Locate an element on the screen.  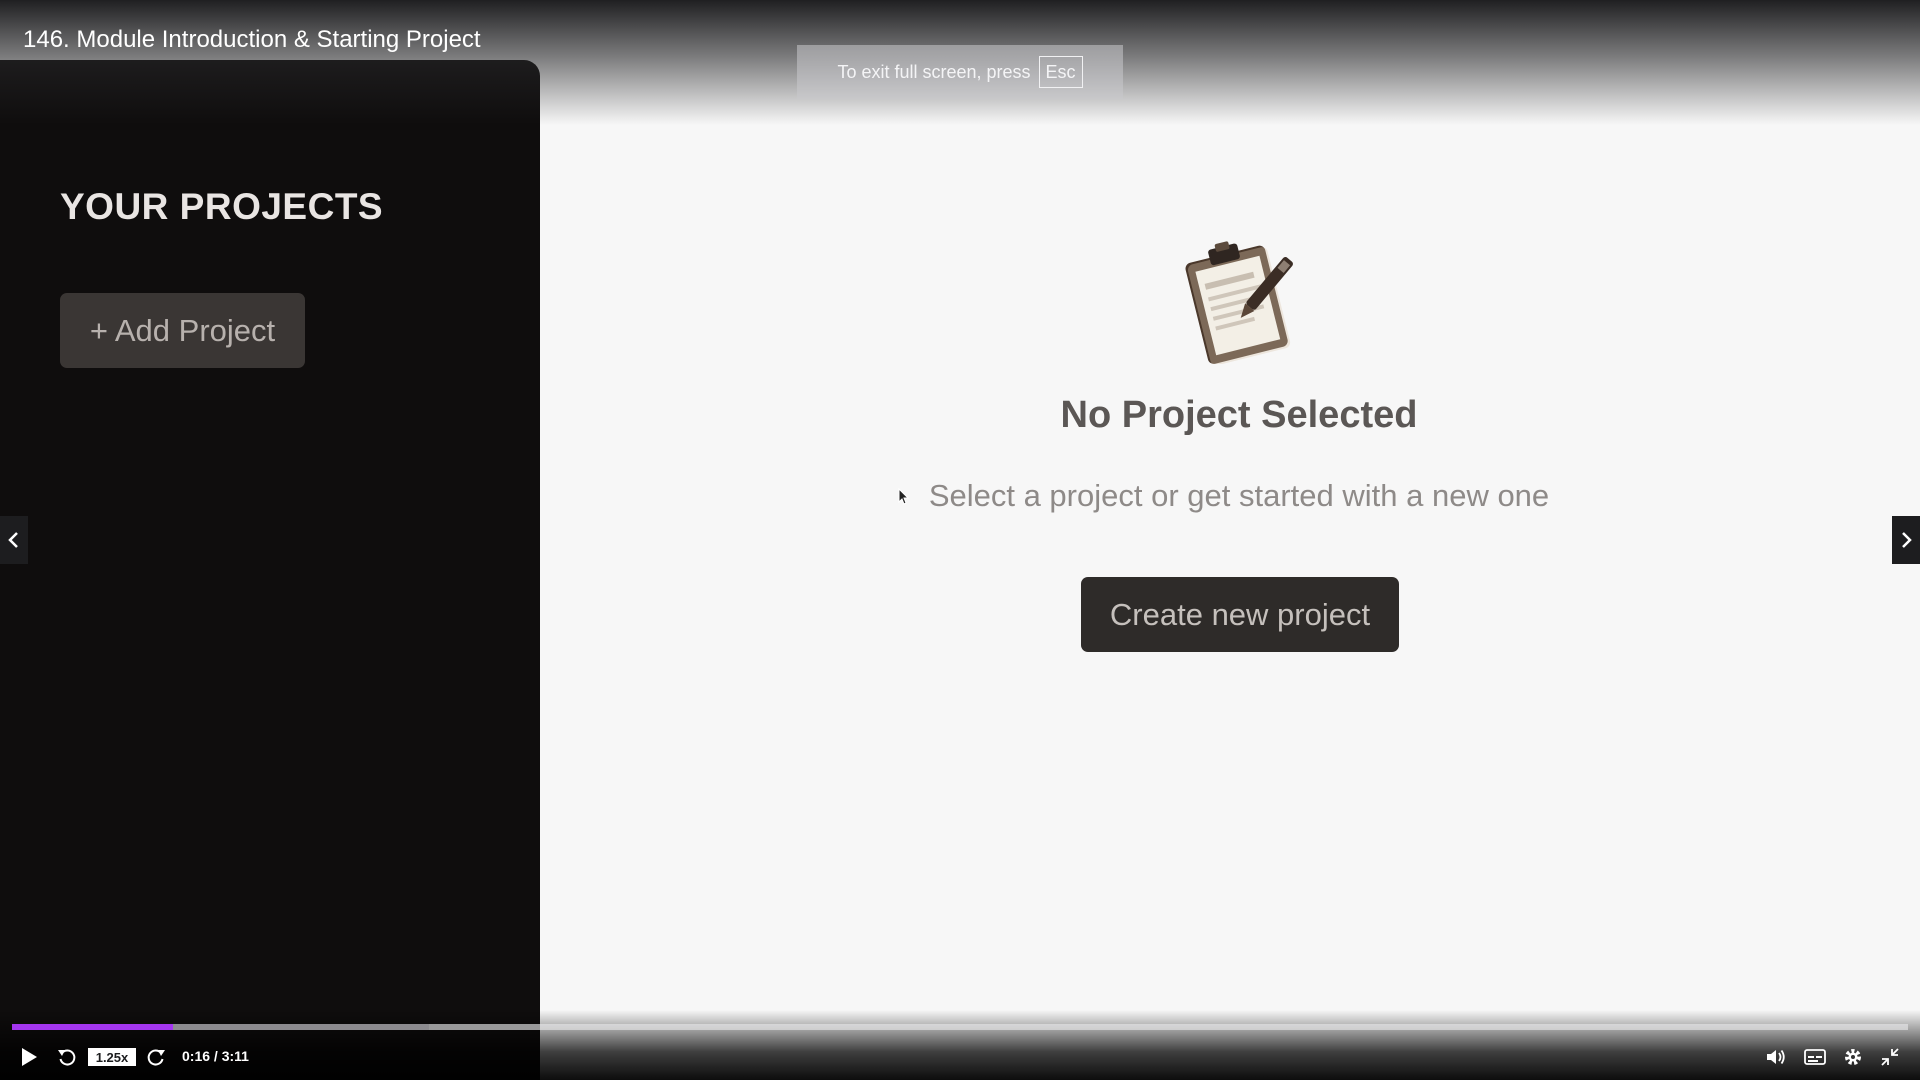
playback-speed-button: 1.25x is located at coordinates (112, 1057).